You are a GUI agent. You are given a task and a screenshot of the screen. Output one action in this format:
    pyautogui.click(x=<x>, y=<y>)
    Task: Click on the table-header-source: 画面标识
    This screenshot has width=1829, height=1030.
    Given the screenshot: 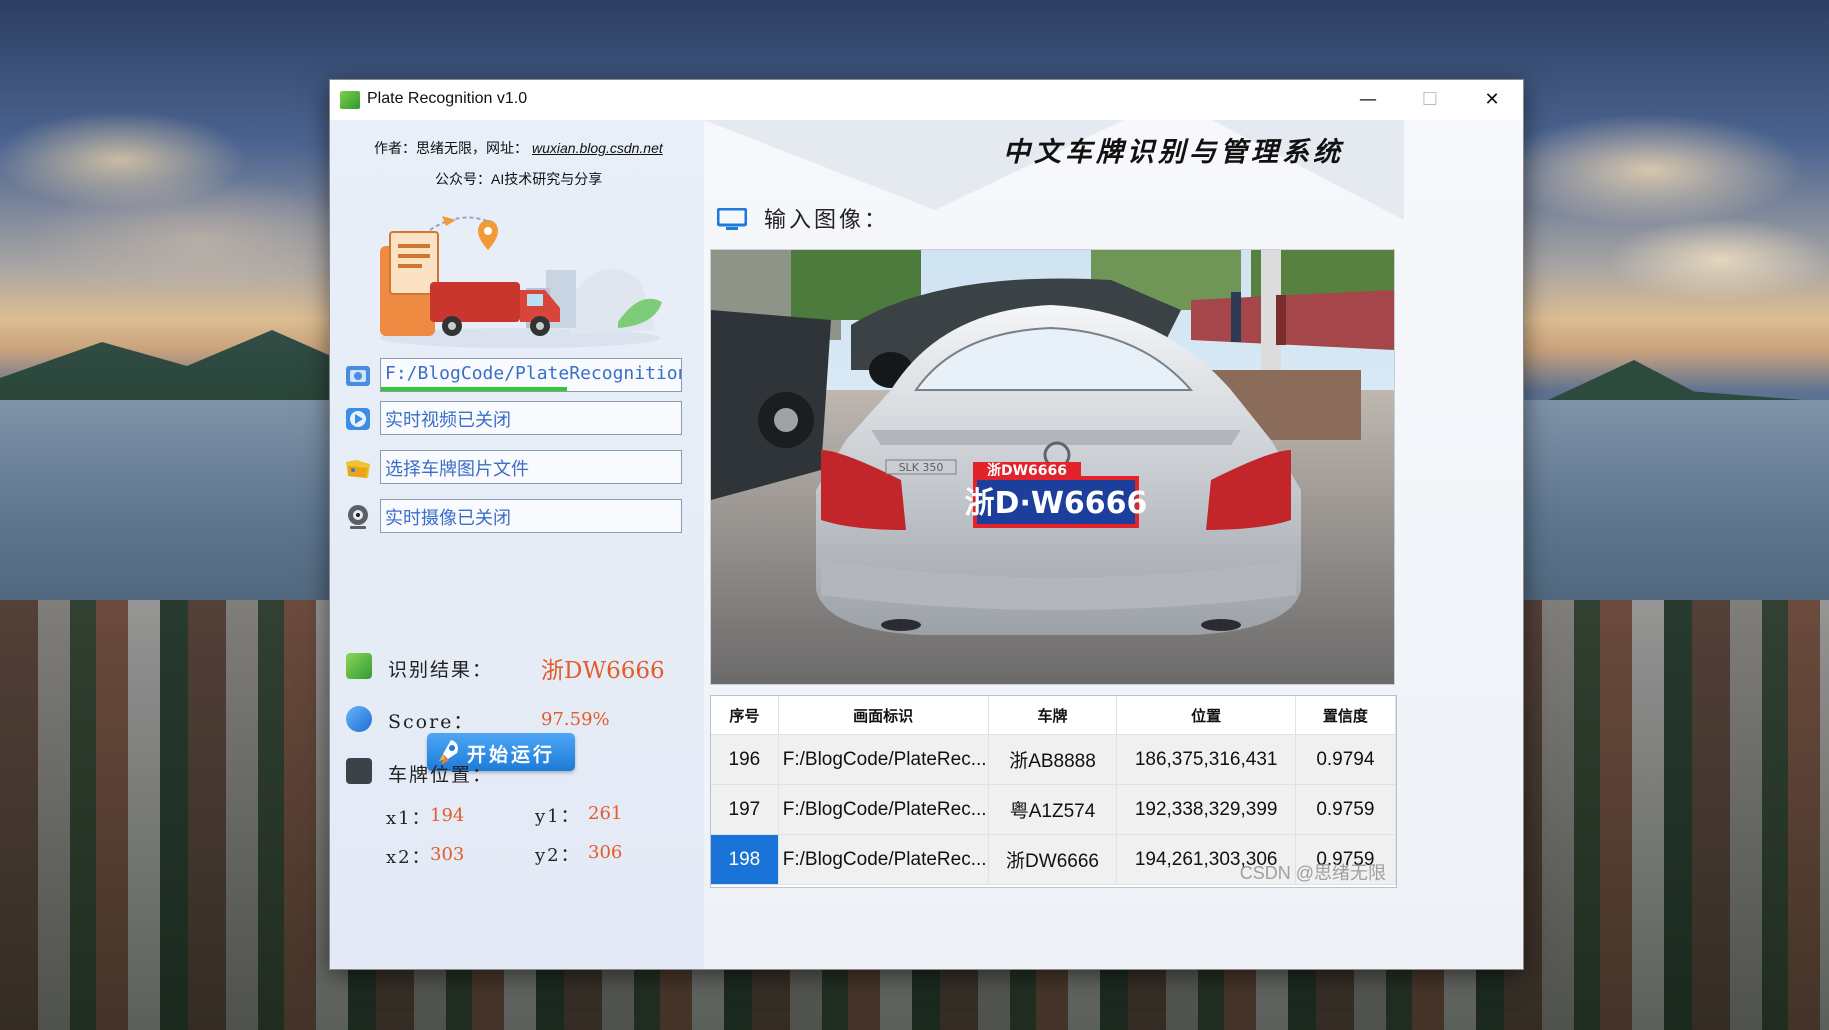 What is the action you would take?
    pyautogui.click(x=883, y=715)
    